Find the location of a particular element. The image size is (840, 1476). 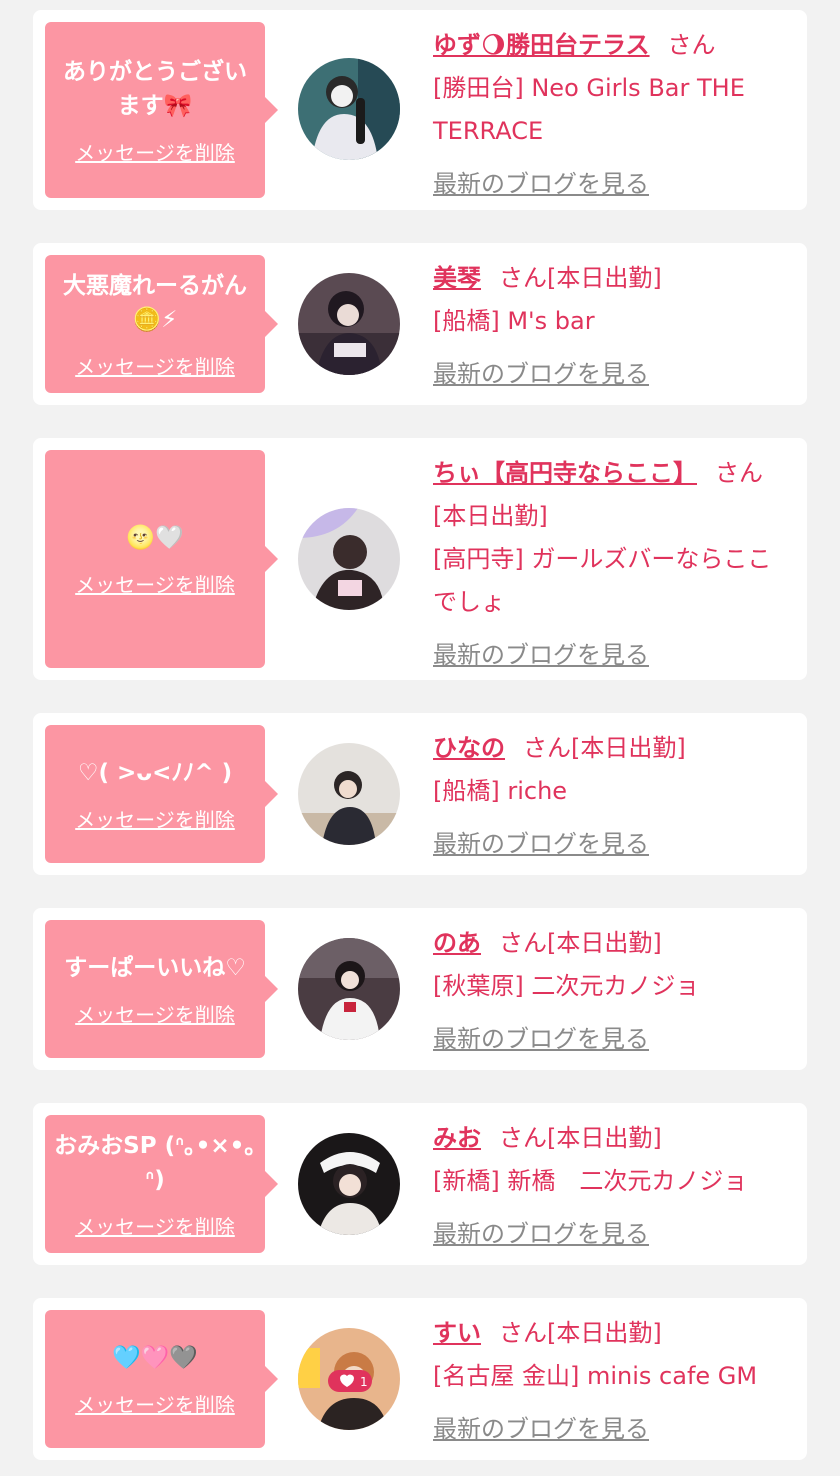

shop-name: [船橋] M's bar is located at coordinates (514, 321).